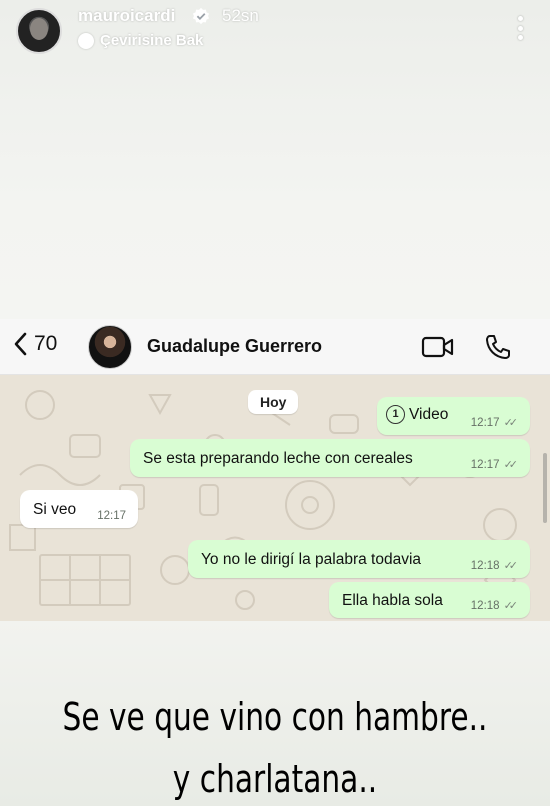 The width and height of the screenshot is (550, 806). What do you see at coordinates (126, 16) in the screenshot?
I see `story-username: mauroicardi` at bounding box center [126, 16].